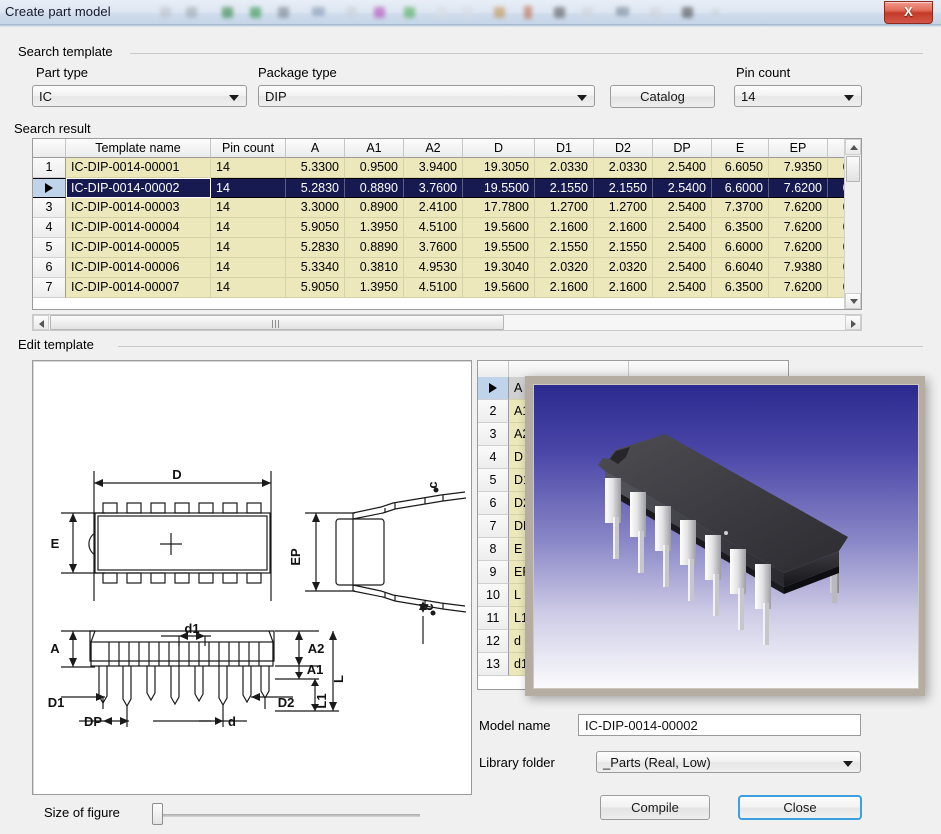 This screenshot has width=941, height=834. What do you see at coordinates (138, 148) in the screenshot?
I see `grid-column-header: Template name` at bounding box center [138, 148].